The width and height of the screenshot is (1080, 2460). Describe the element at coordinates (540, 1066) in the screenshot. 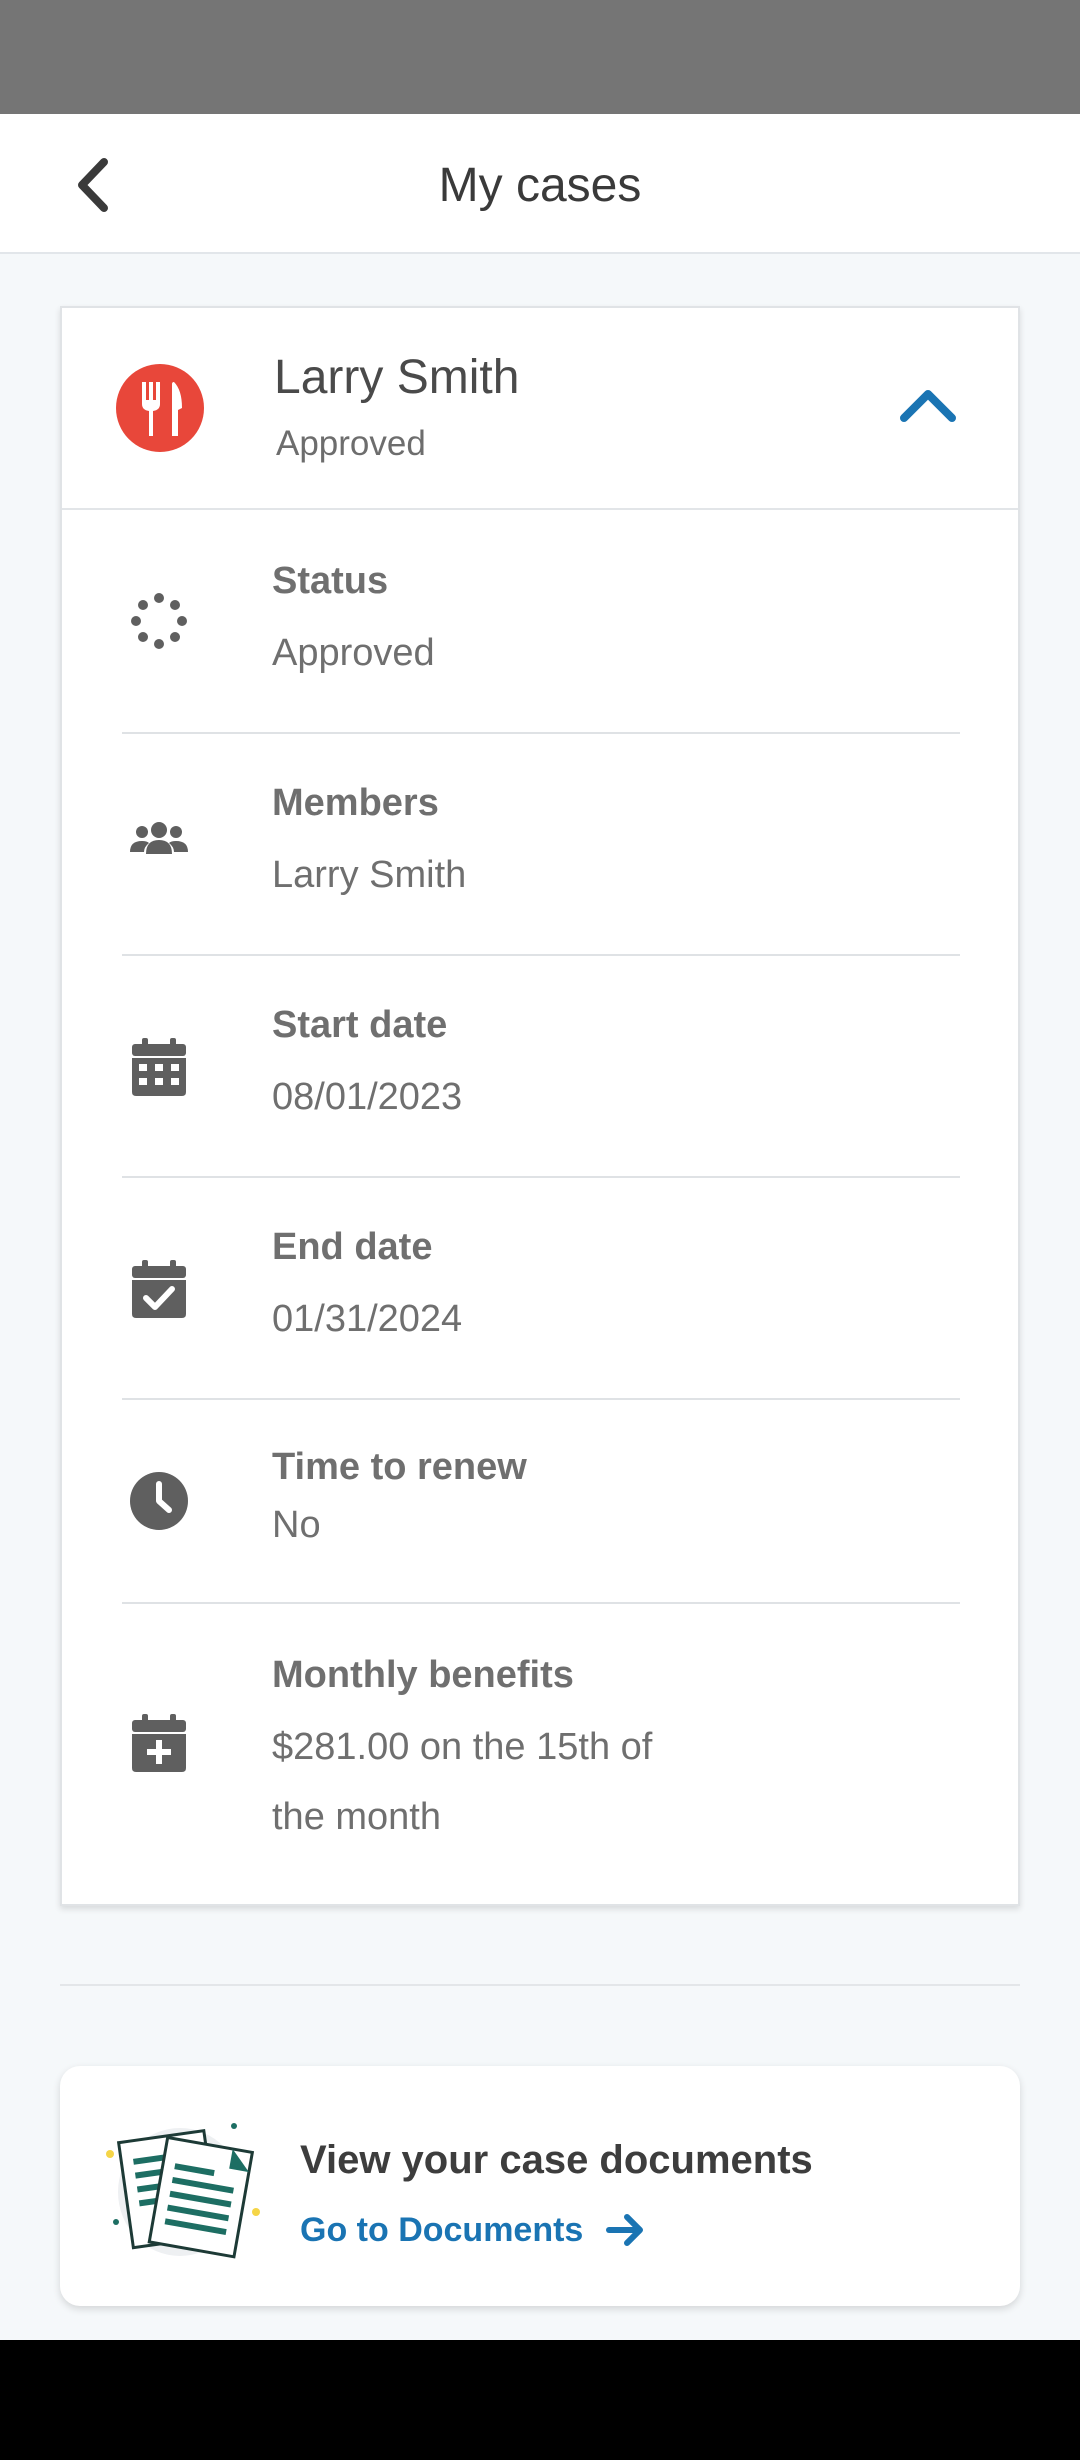

I see `detail-row-start-date: Start date 08/01/2023` at that location.